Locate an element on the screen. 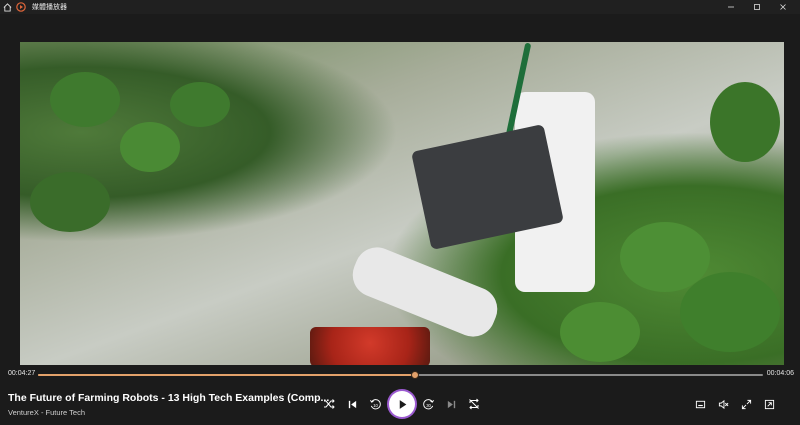 This screenshot has width=800, height=425. repeat-off-icon is located at coordinates (474, 404).